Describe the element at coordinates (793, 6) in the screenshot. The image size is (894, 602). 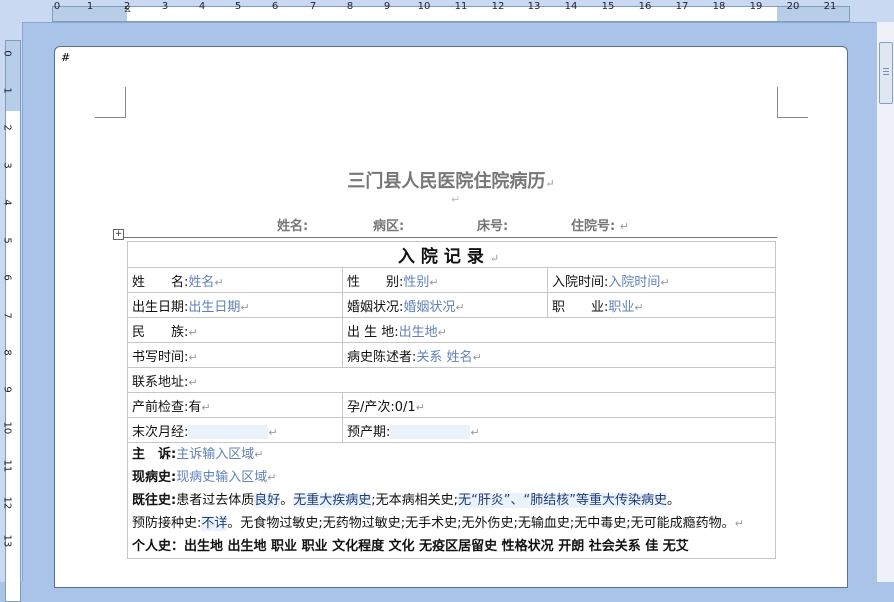
I see `ruler-number: 20` at that location.